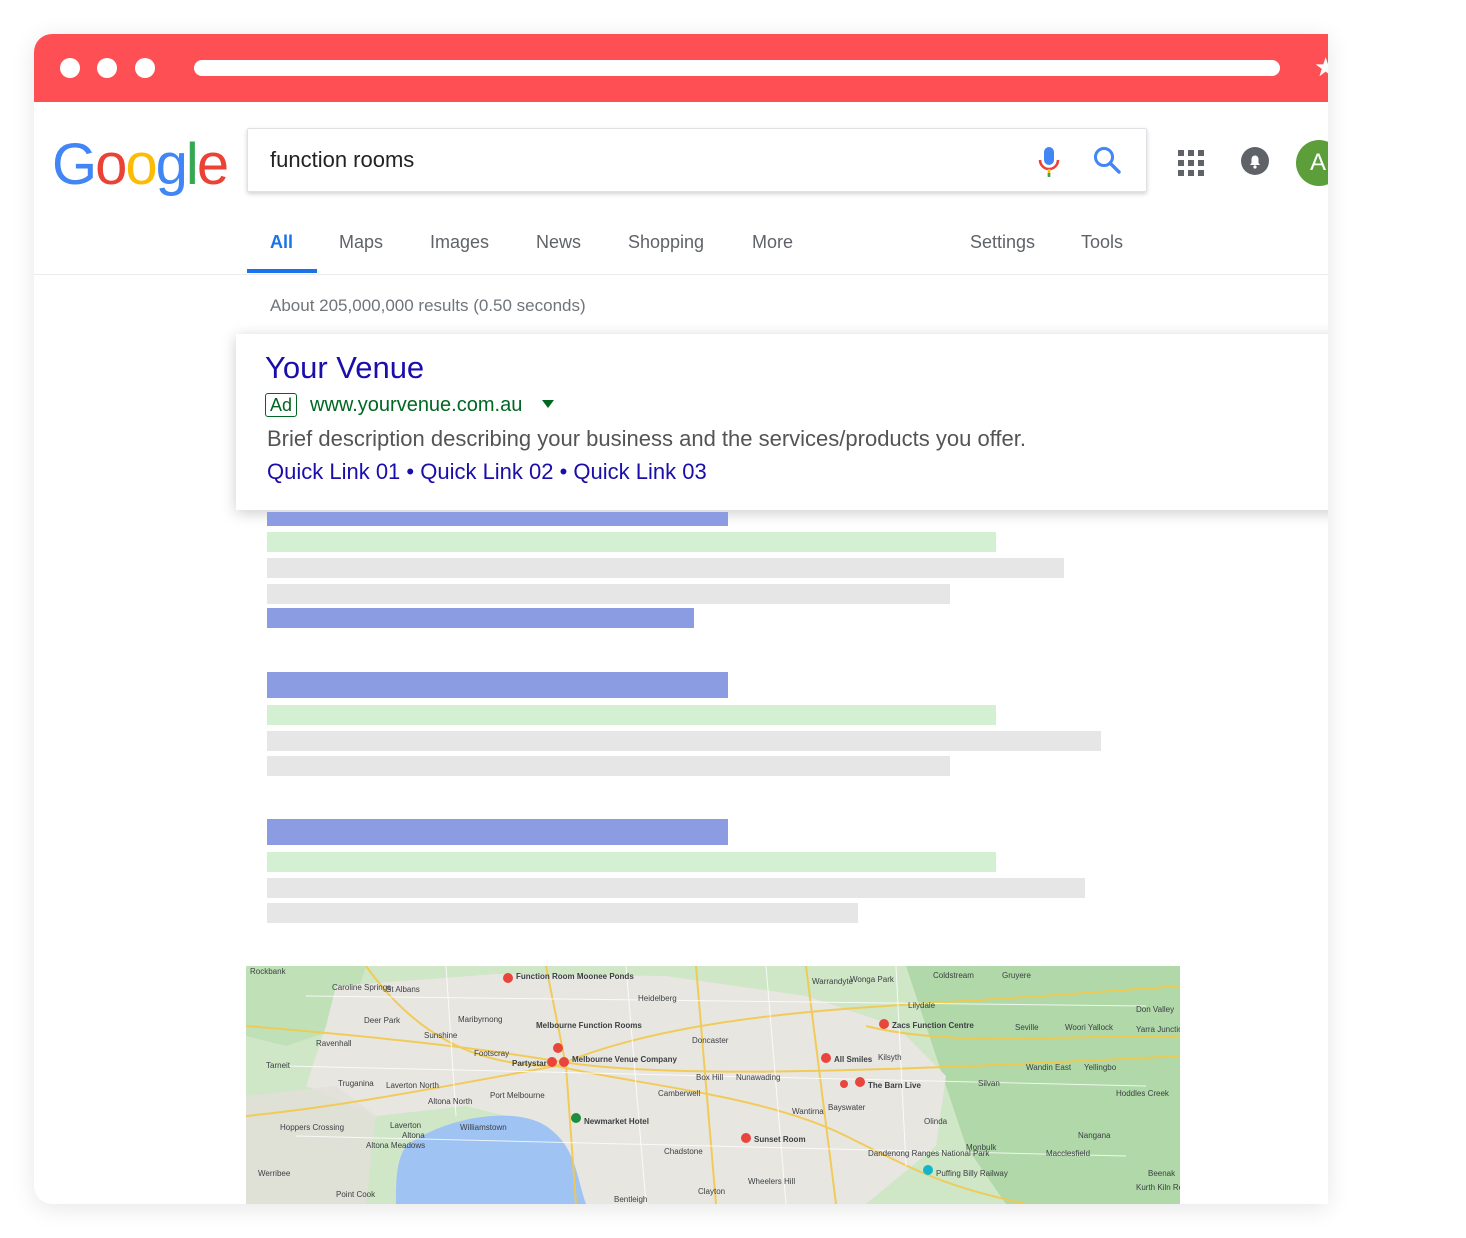  I want to click on microphone-icon, so click(1049, 162).